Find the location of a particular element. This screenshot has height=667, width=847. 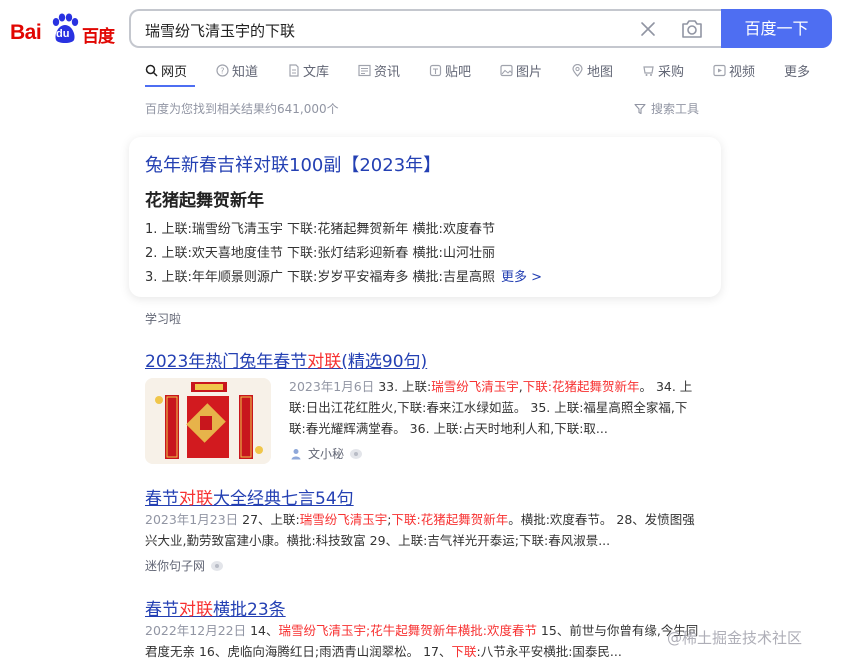

result-date: 2022年12月22日 is located at coordinates (196, 630).